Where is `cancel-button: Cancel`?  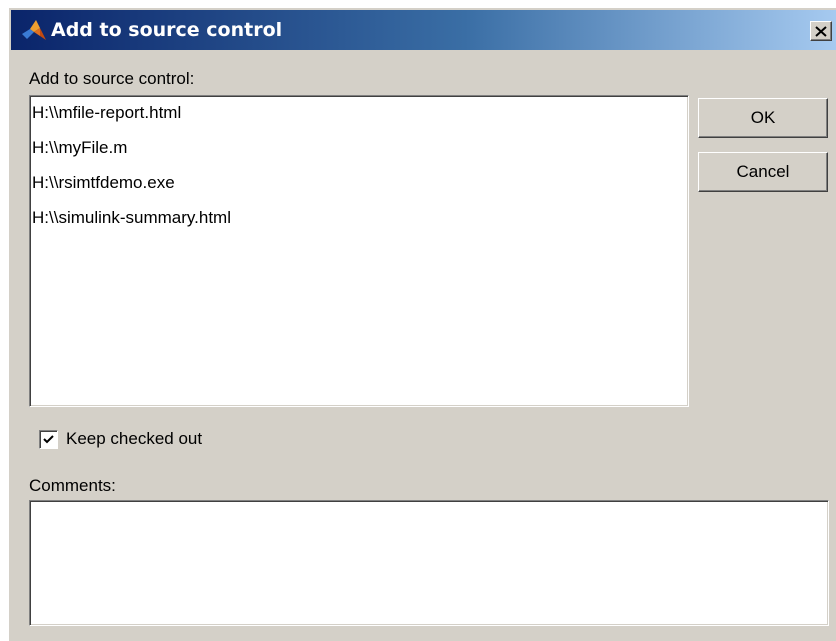
cancel-button: Cancel is located at coordinates (763, 172).